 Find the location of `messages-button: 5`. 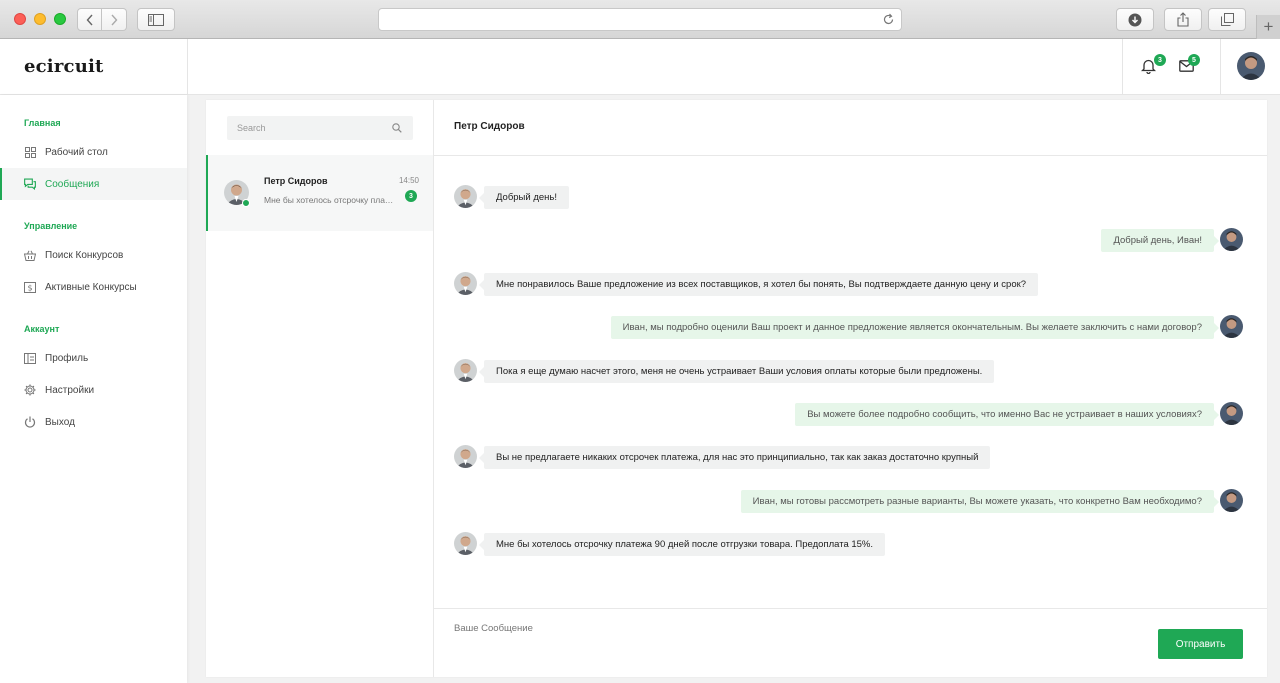

messages-button: 5 is located at coordinates (1189, 64).